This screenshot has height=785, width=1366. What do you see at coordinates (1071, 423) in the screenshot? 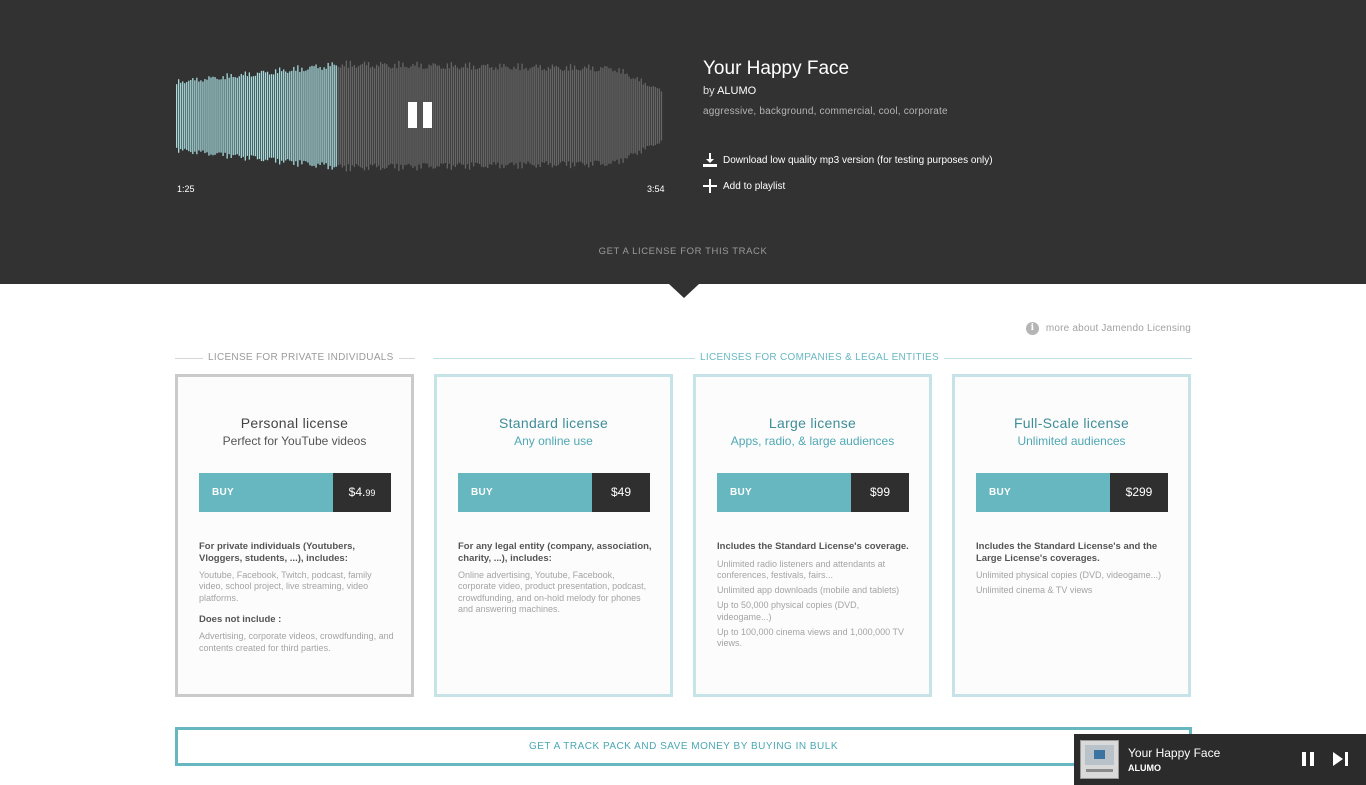
I see `license-title: Full-Scale license` at bounding box center [1071, 423].